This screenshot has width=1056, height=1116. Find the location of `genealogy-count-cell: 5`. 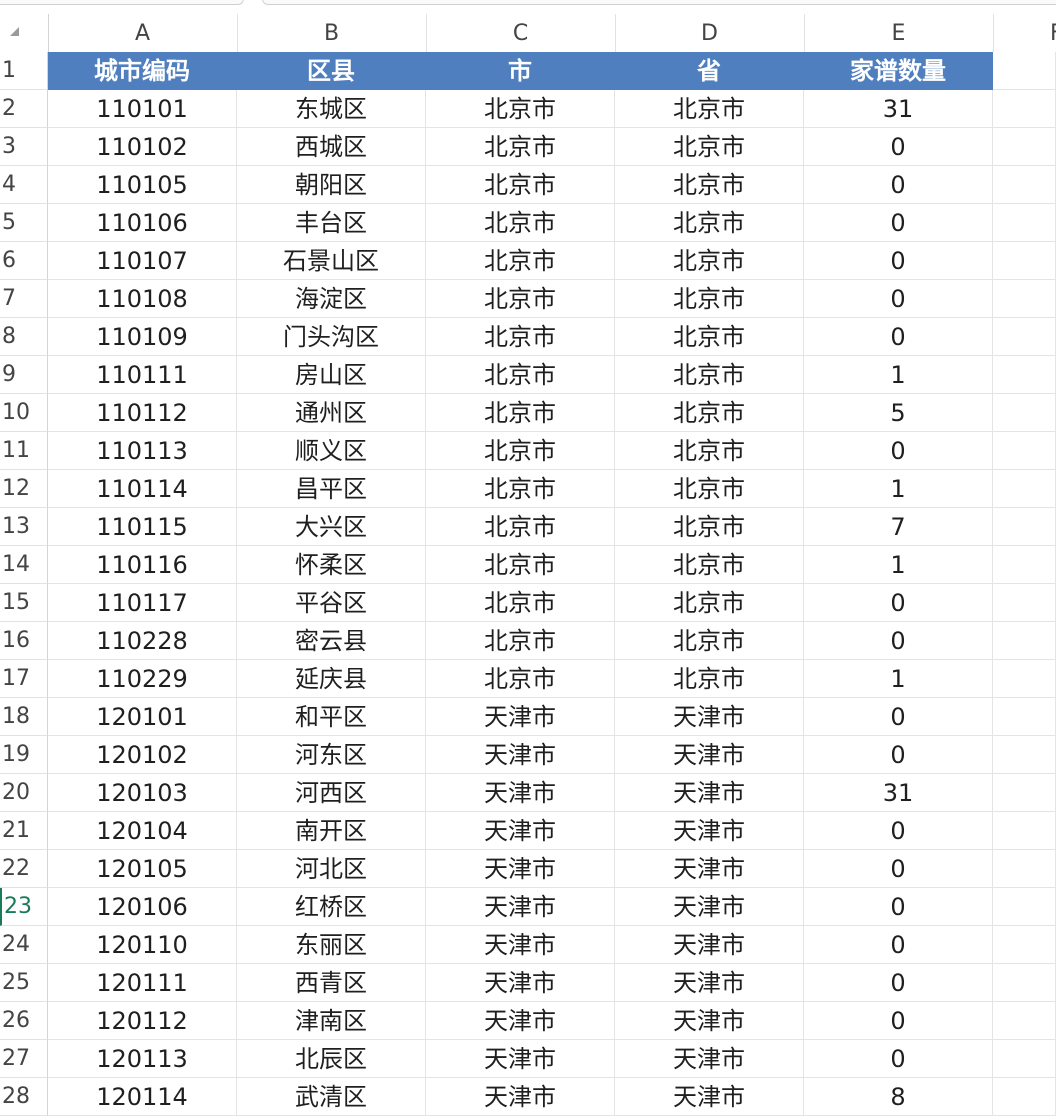

genealogy-count-cell: 5 is located at coordinates (898, 413).